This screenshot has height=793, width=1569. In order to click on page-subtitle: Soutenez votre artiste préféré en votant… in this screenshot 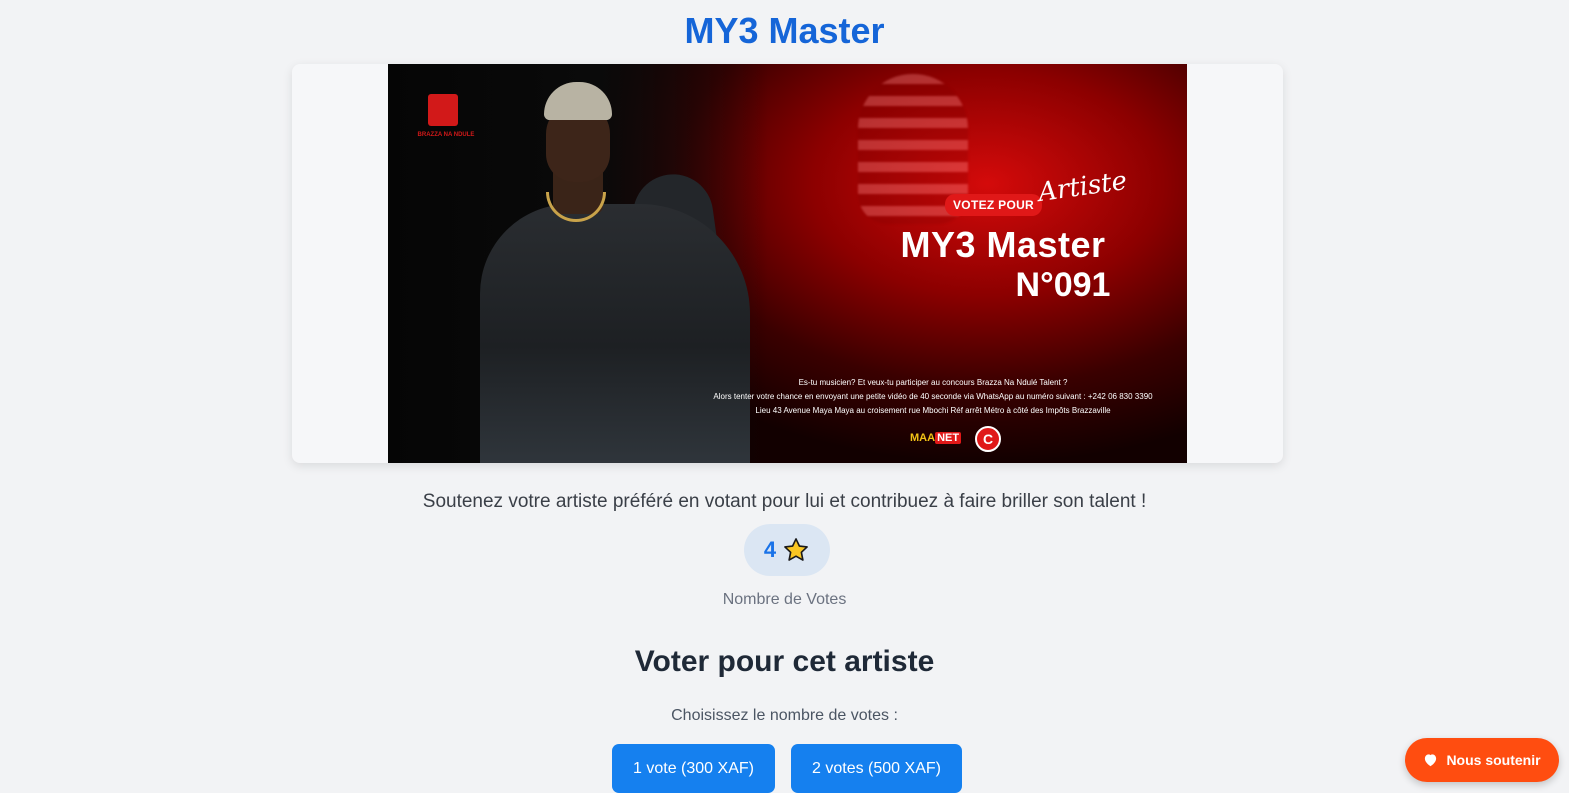, I will do `click(784, 501)`.